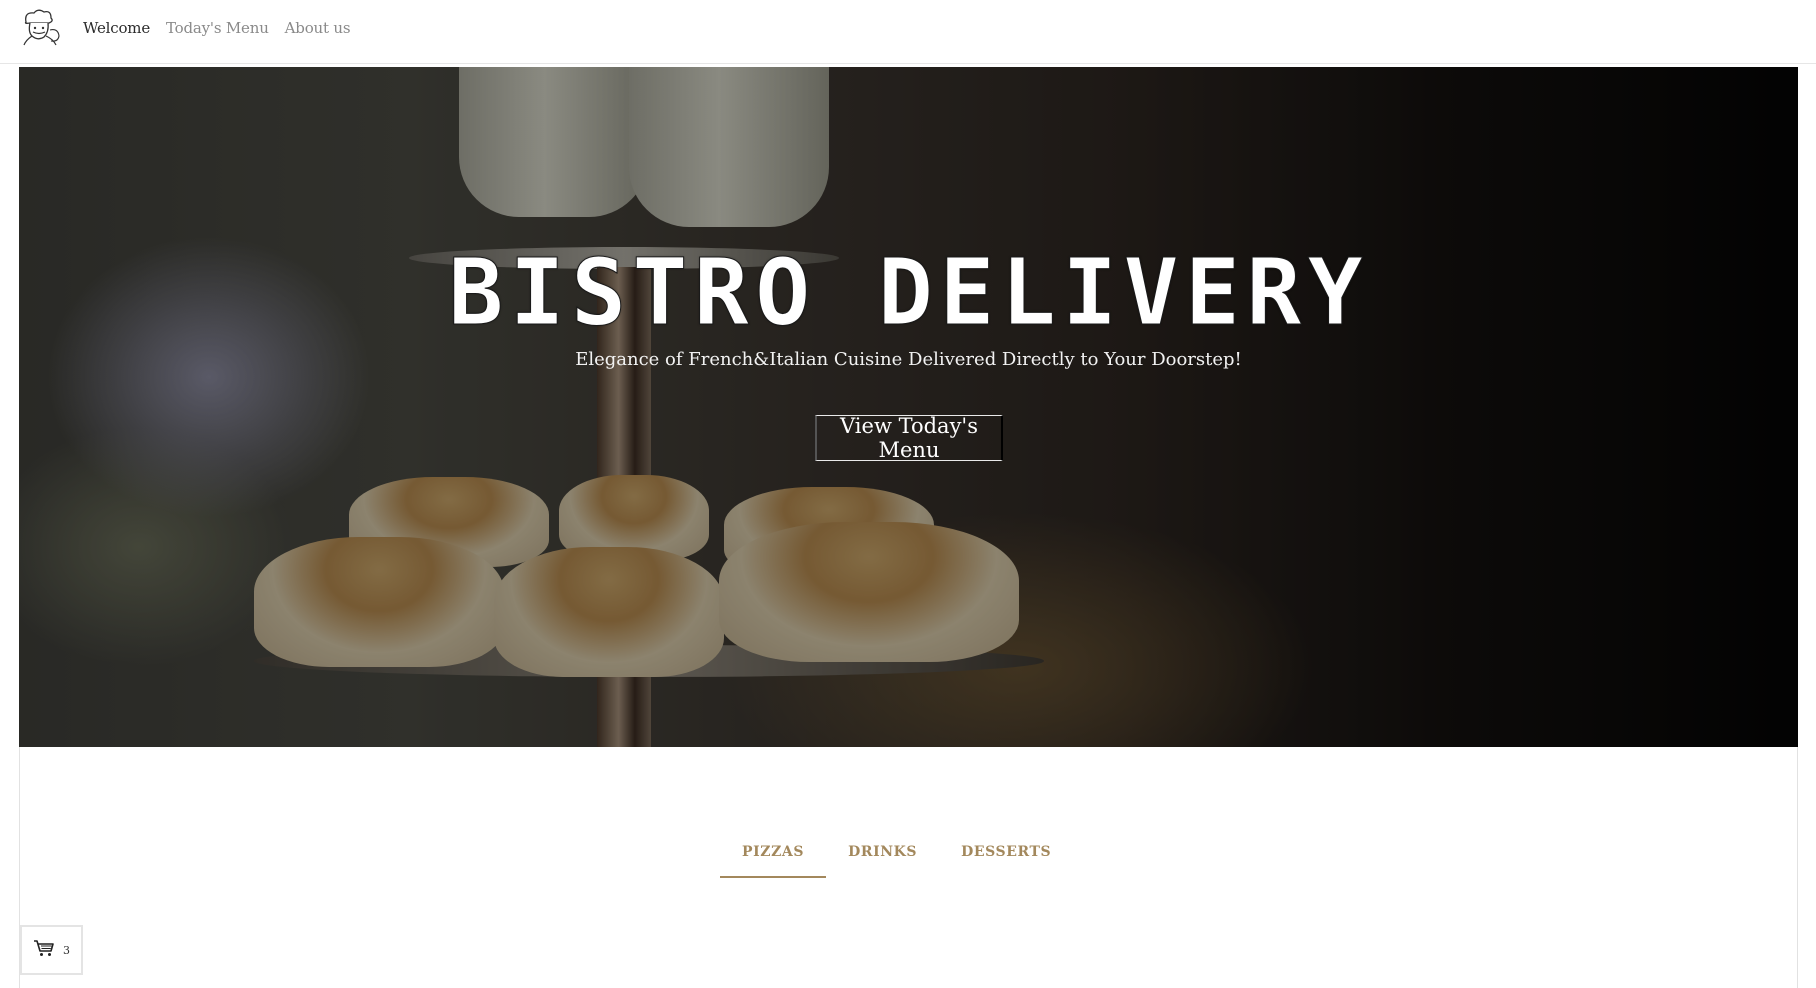 The width and height of the screenshot is (1816, 988). What do you see at coordinates (773, 857) in the screenshot?
I see `tab-pizzas: PIZZAS` at bounding box center [773, 857].